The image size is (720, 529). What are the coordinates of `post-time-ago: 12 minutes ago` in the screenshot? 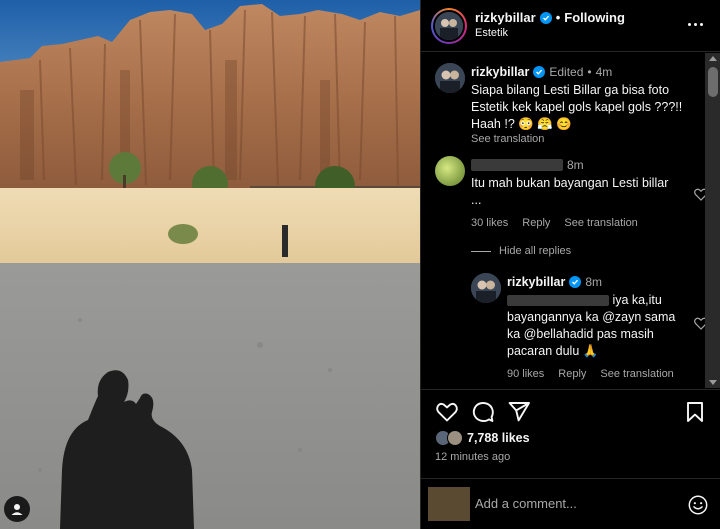 It's located at (472, 457).